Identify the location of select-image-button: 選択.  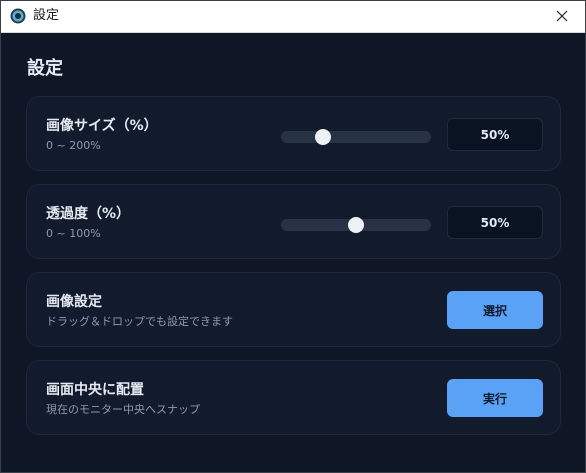
(495, 310).